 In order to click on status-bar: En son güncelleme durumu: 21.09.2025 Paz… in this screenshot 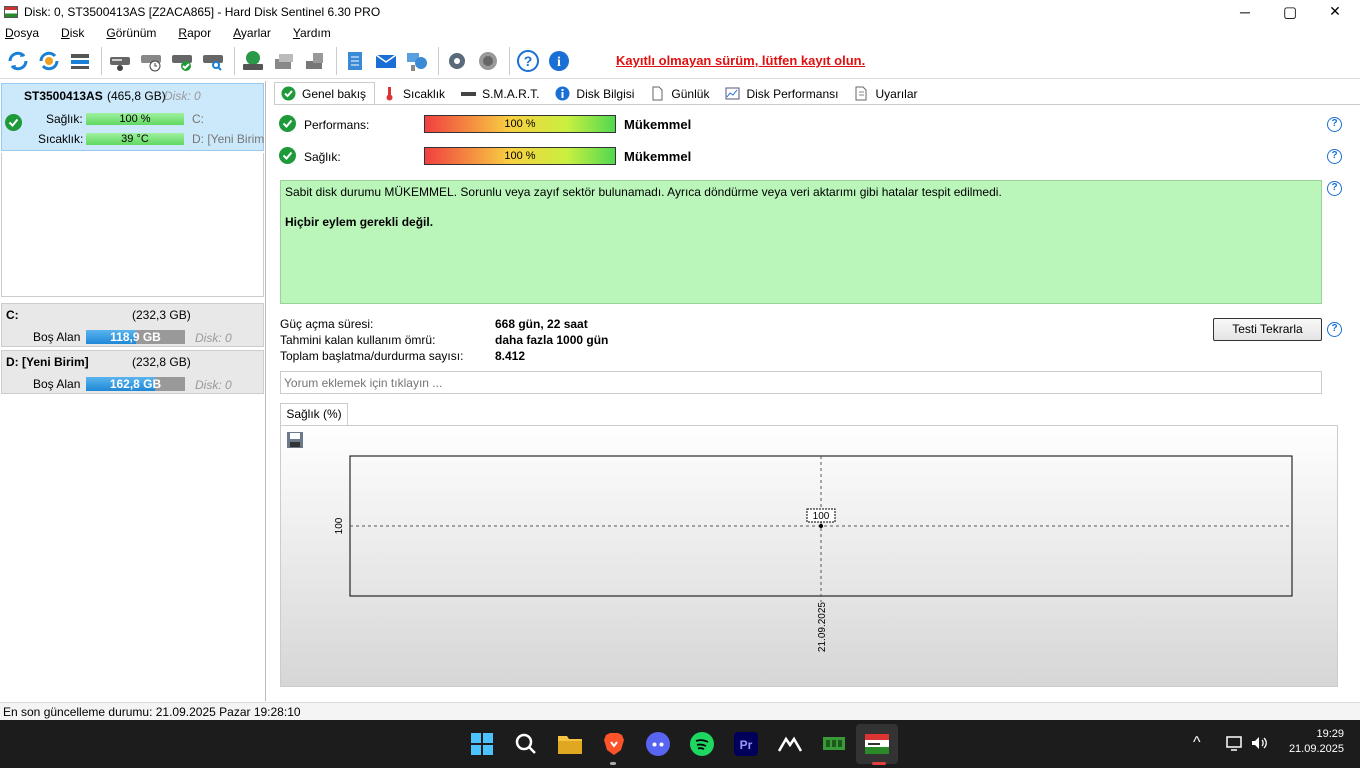, I will do `click(680, 711)`.